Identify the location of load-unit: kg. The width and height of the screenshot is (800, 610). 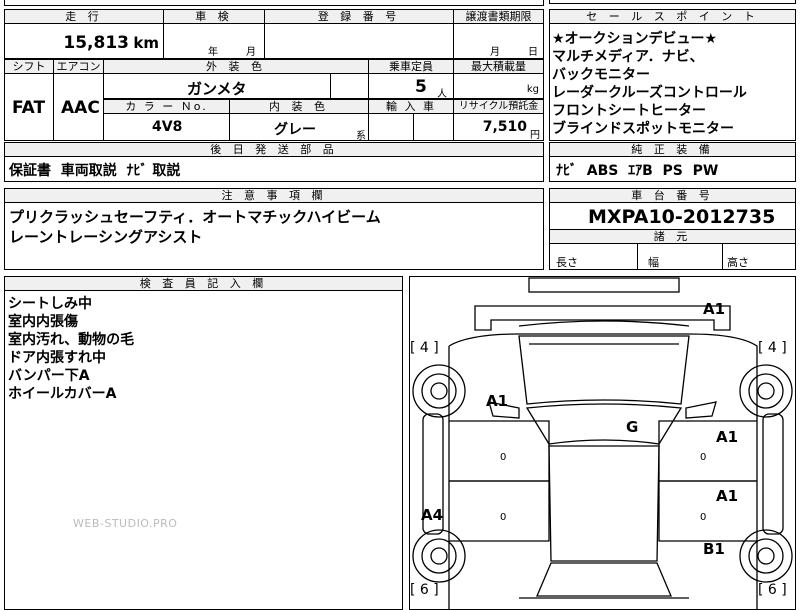
(532, 89).